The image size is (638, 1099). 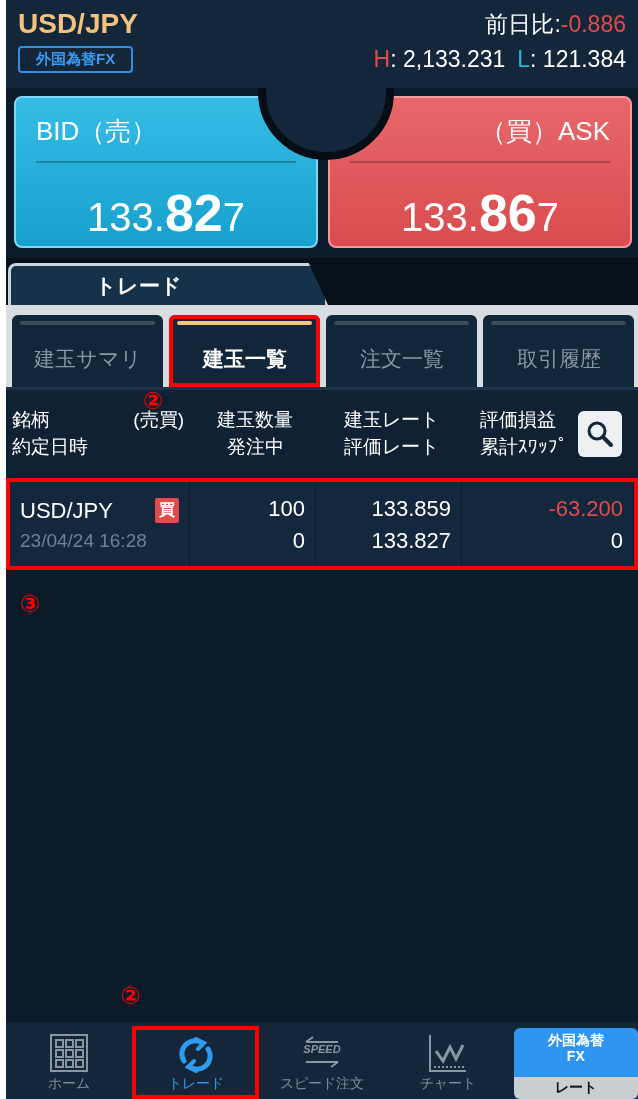 What do you see at coordinates (84, 540) in the screenshot?
I see `table-cell-text: 23/04/24 16:28` at bounding box center [84, 540].